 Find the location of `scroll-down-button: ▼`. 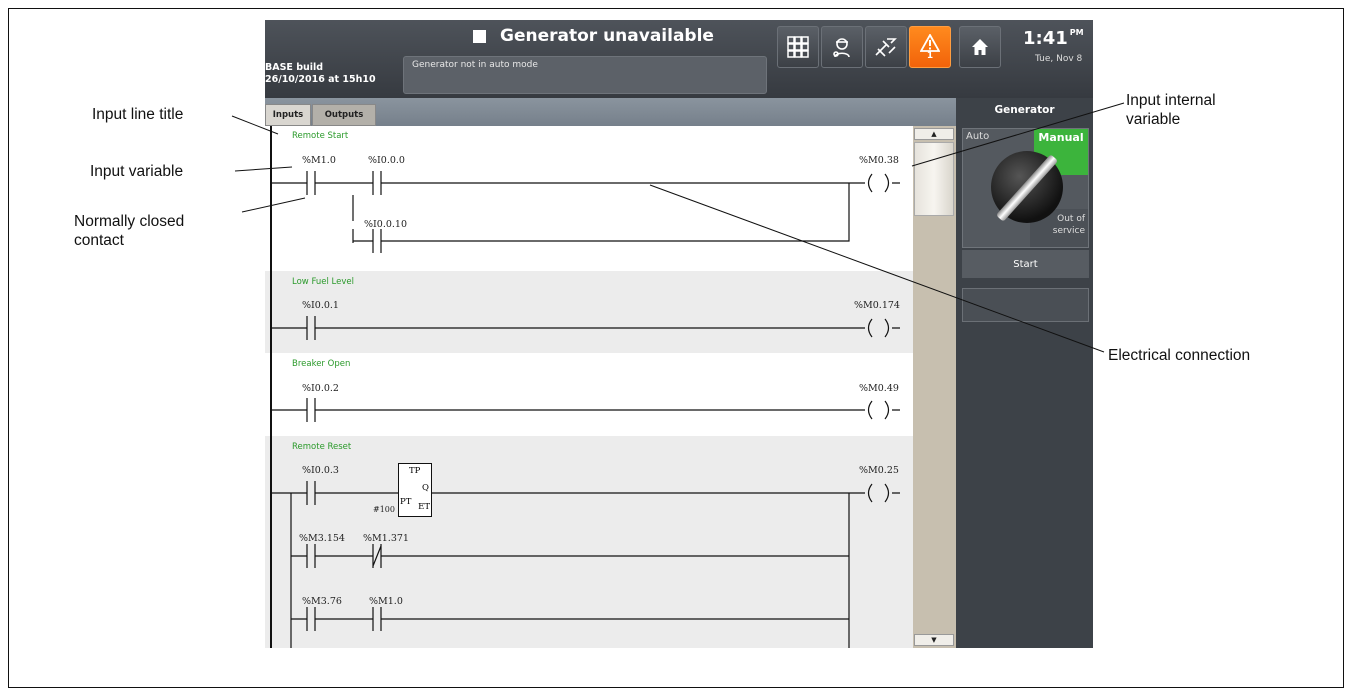

scroll-down-button: ▼ is located at coordinates (934, 640).